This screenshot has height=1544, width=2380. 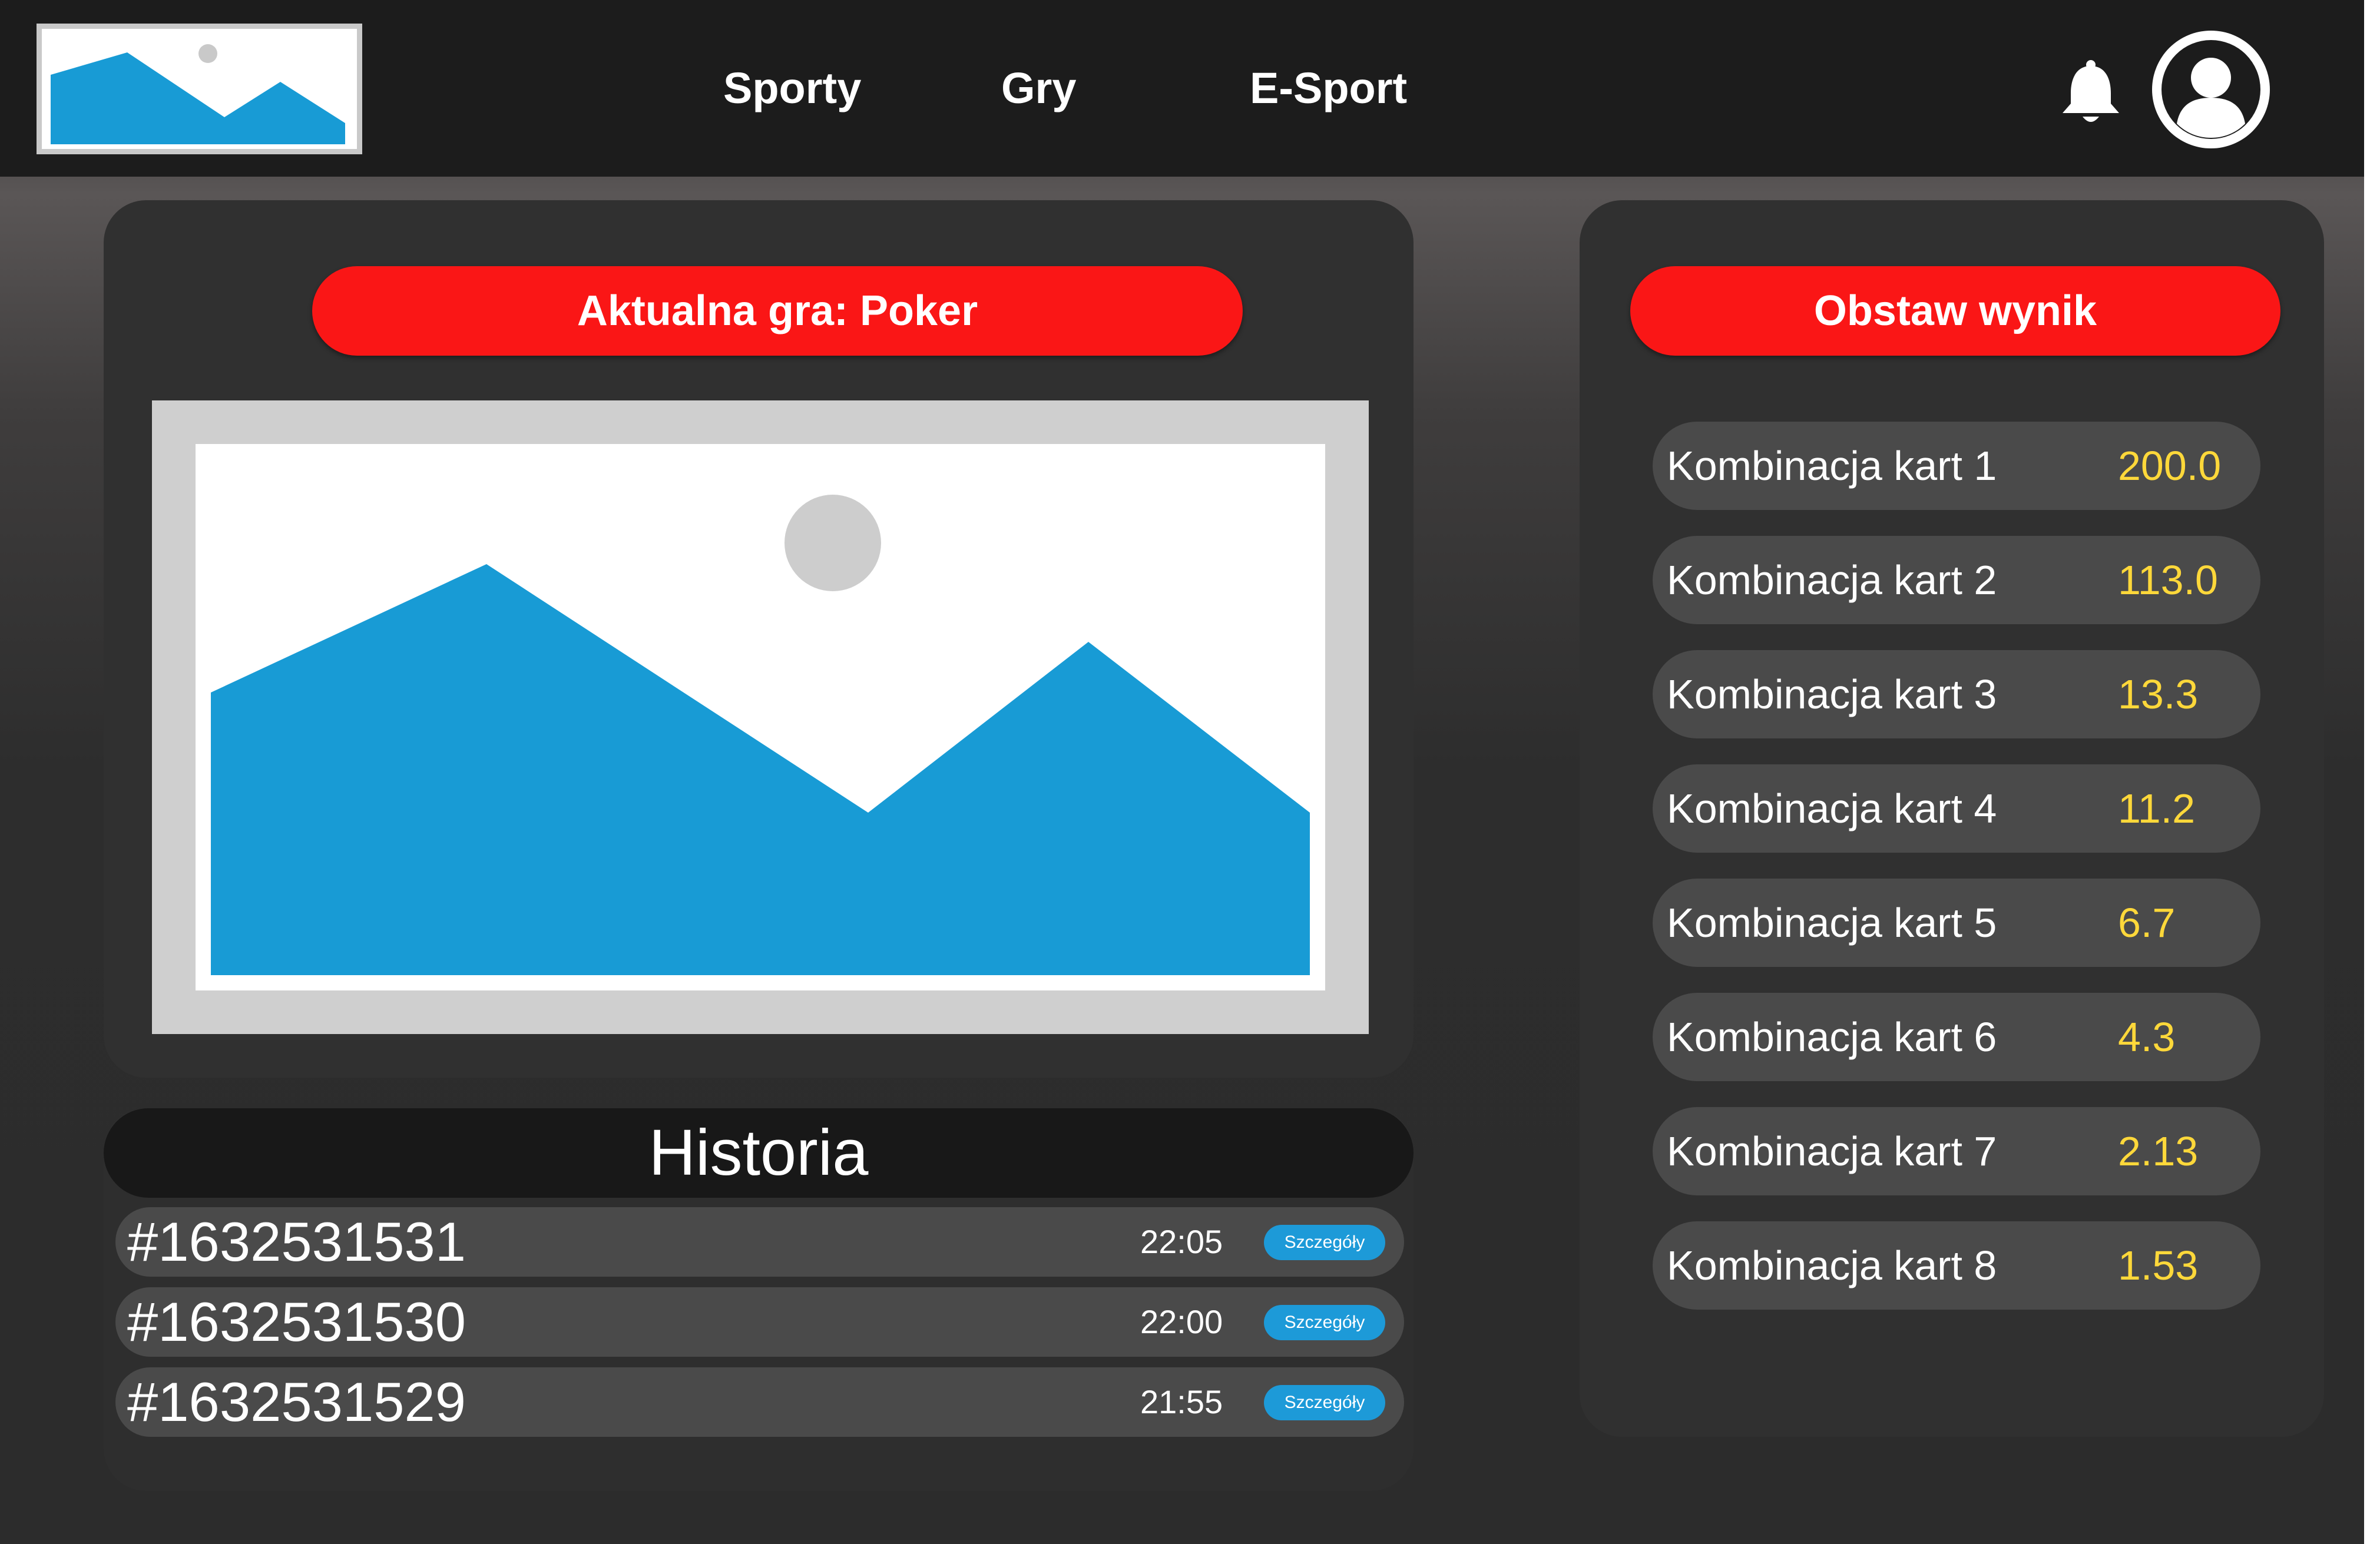 I want to click on bet-option-odds: 11.2, so click(x=2157, y=808).